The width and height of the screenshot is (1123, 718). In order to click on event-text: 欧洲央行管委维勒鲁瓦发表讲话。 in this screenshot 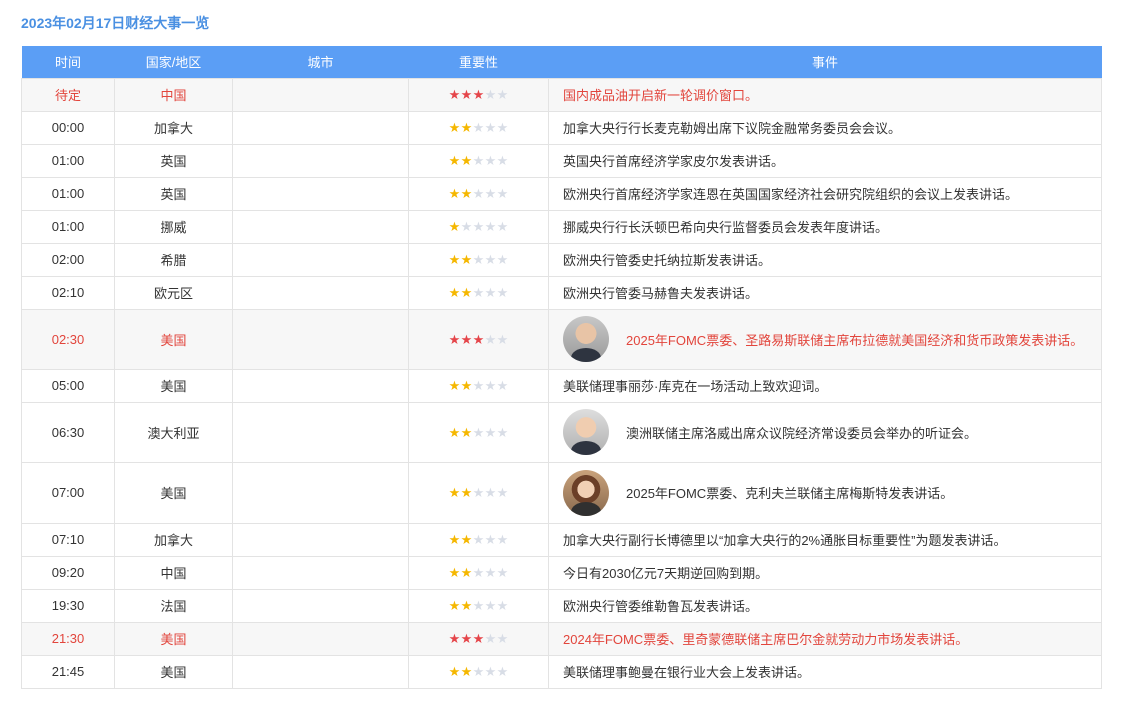, I will do `click(661, 606)`.